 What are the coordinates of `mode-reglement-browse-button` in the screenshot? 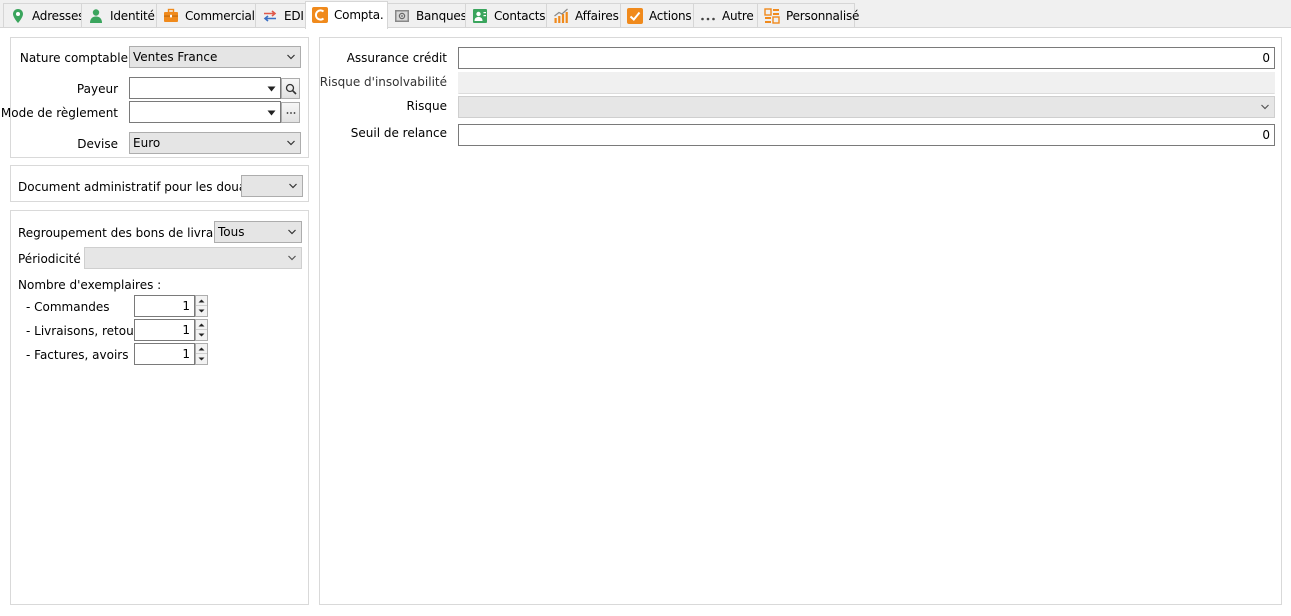 It's located at (290, 112).